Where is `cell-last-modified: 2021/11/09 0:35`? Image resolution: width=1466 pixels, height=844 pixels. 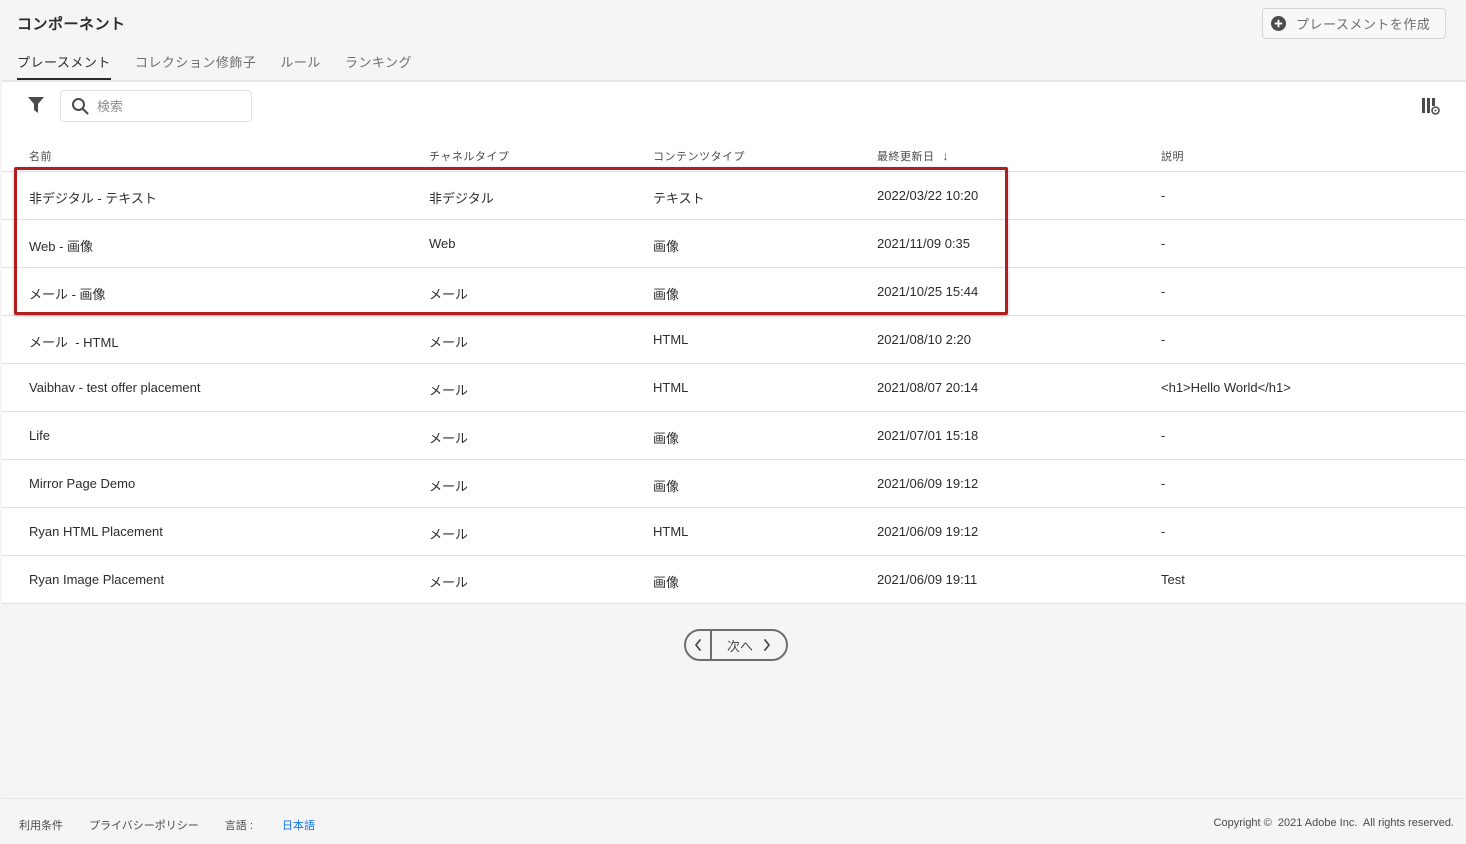
cell-last-modified: 2021/11/09 0:35 is located at coordinates (924, 243).